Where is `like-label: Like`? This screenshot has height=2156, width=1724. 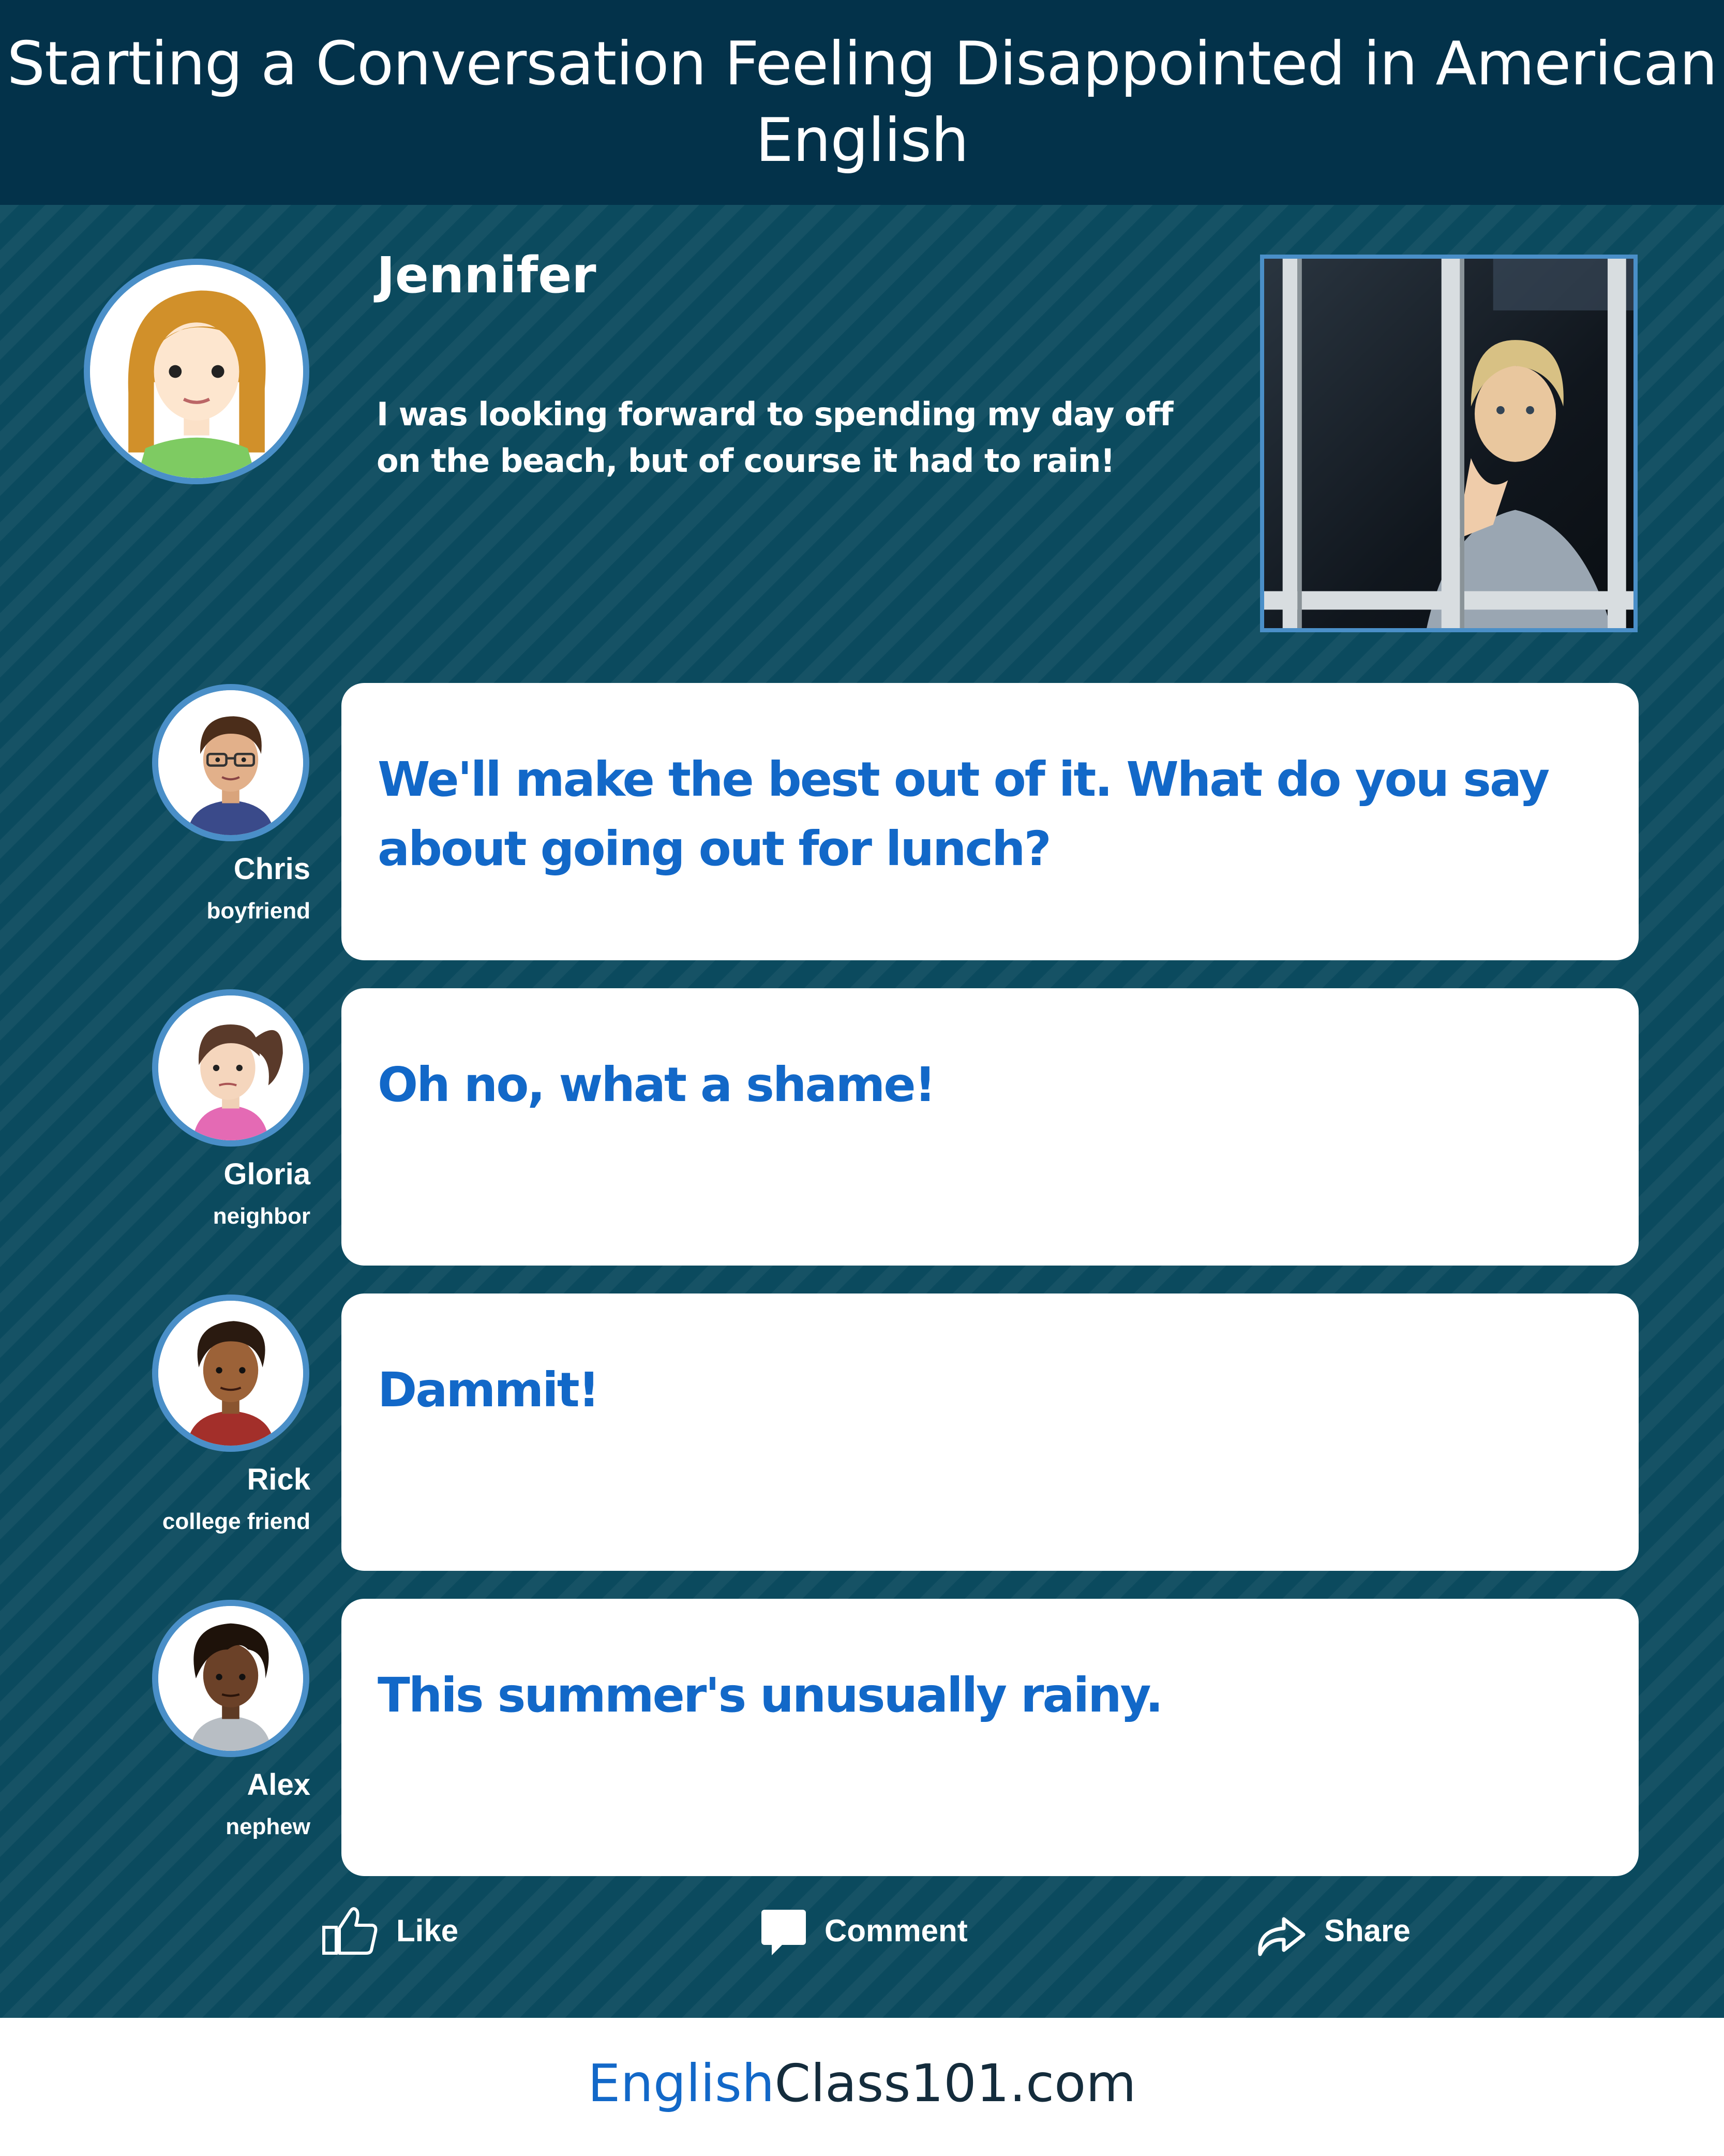 like-label: Like is located at coordinates (427, 1930).